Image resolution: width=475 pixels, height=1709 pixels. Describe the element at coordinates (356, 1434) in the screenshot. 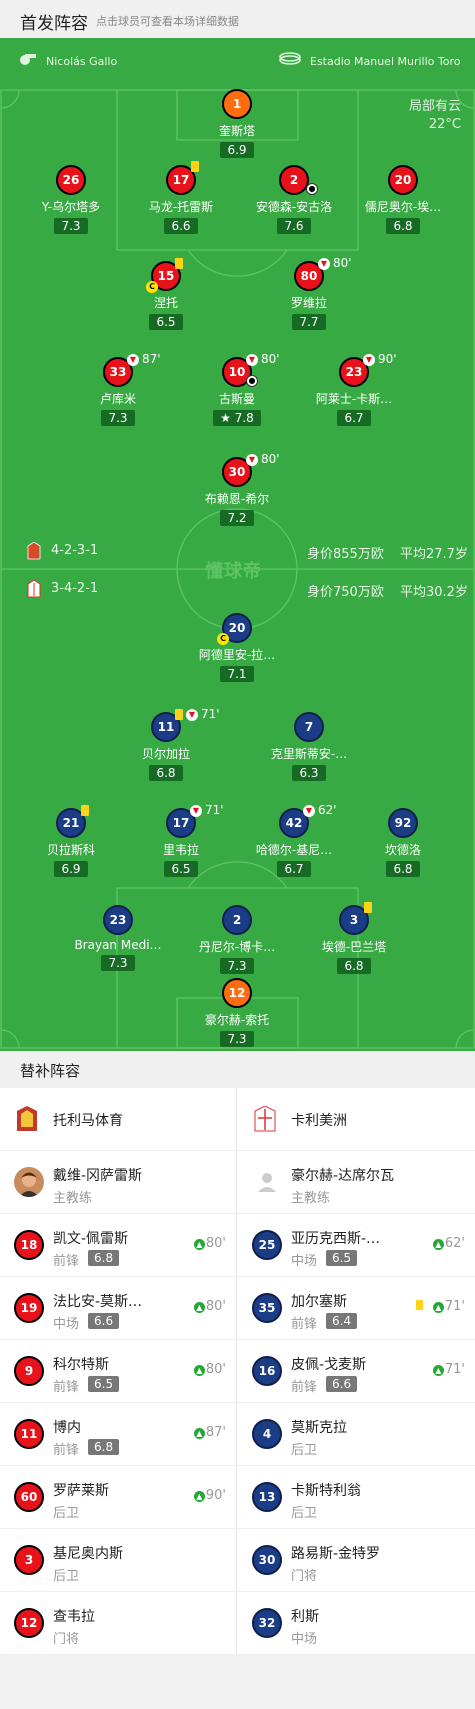

I see `sub-player-row: 4 莫斯克拉 后卫` at that location.